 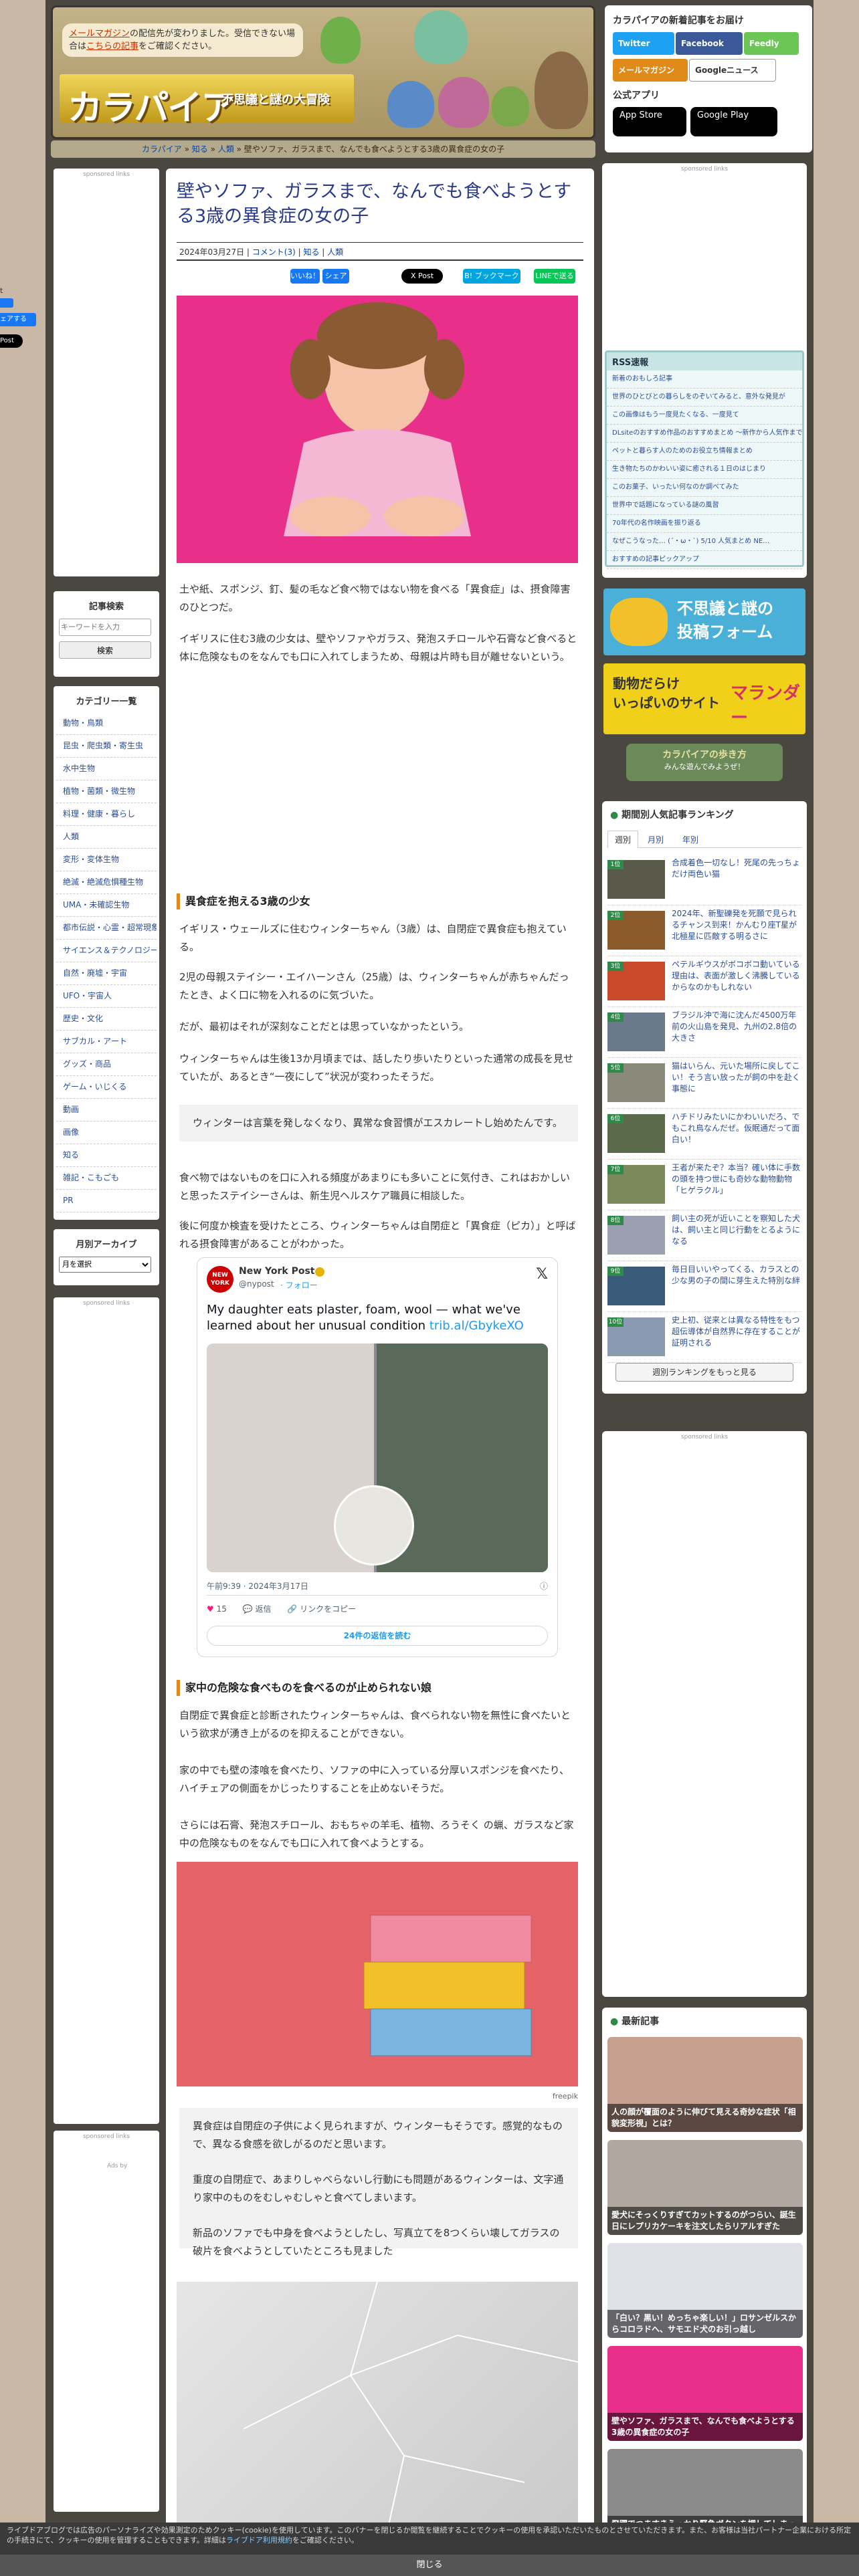 I want to click on category-link: ゲーム・いじくる, so click(x=106, y=1088).